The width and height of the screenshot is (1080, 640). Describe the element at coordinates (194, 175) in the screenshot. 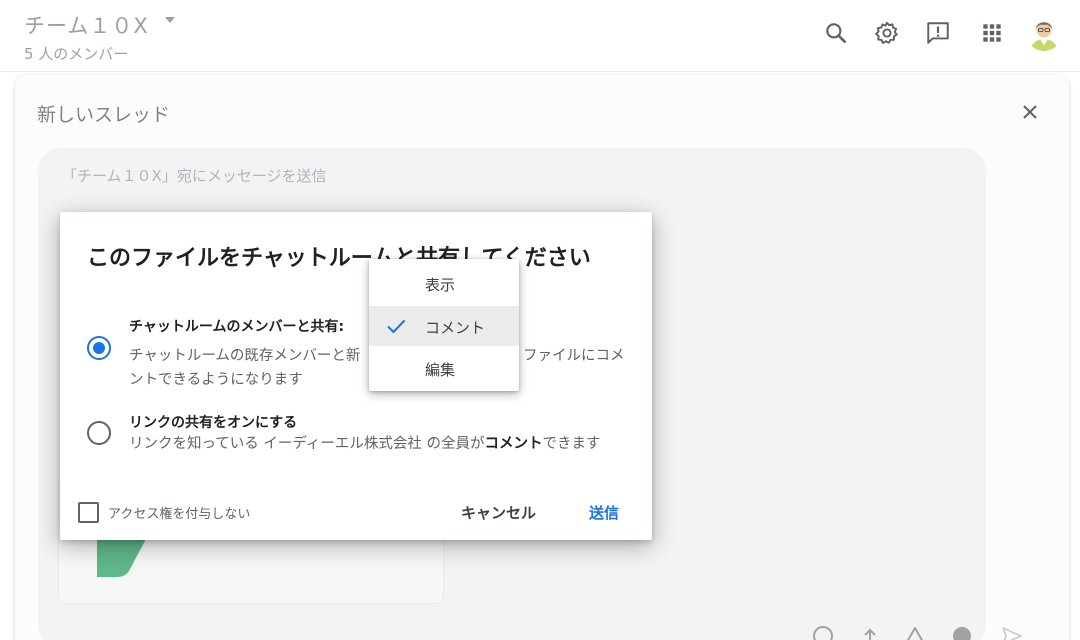

I see `composer-placeholder: 「チーム１０X」宛にメッセージを送信` at that location.